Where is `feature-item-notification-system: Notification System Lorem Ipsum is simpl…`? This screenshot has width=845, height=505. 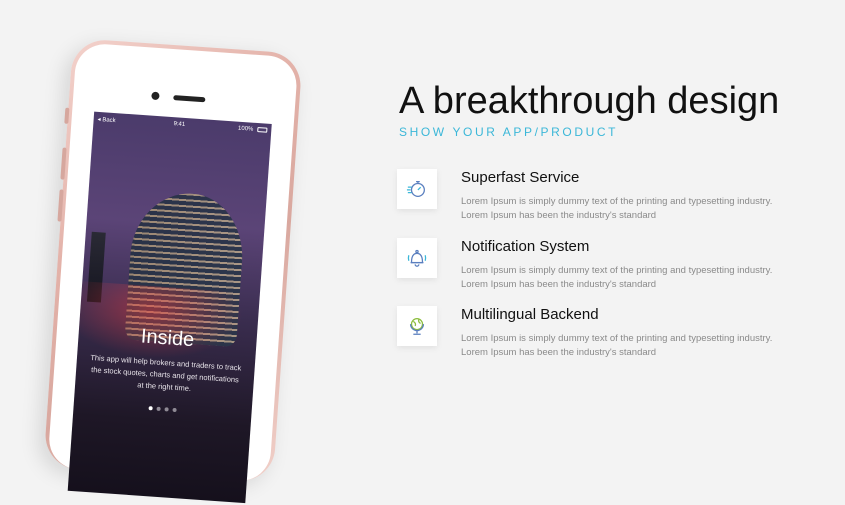
feature-item-notification-system: Notification System Lorem Ipsum is simpl… is located at coordinates (607, 268).